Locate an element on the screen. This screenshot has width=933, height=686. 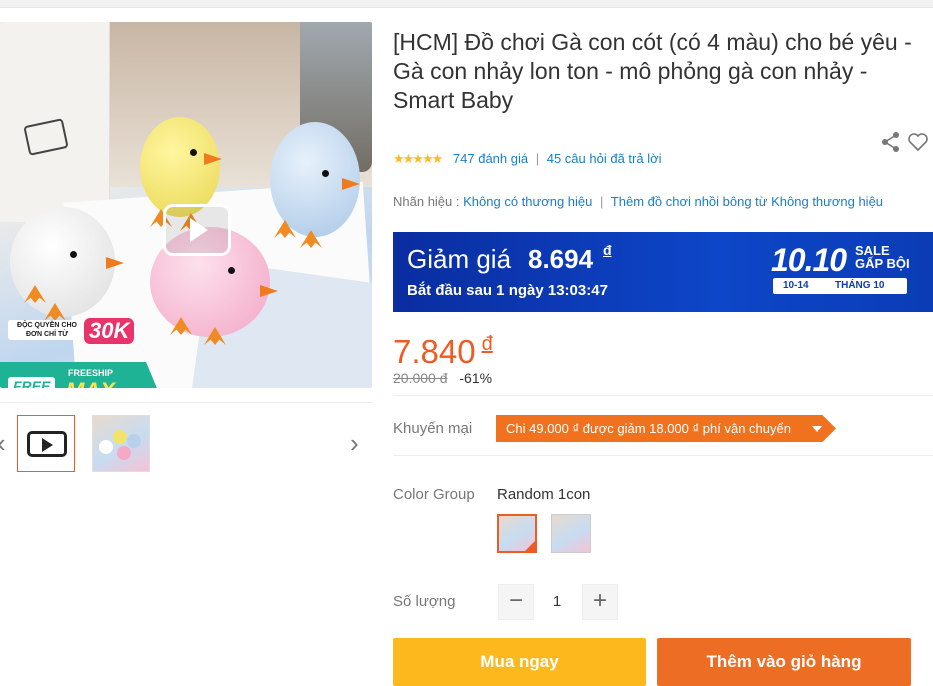
sale-dates: 10-14 THÁNG 10 is located at coordinates (840, 286).